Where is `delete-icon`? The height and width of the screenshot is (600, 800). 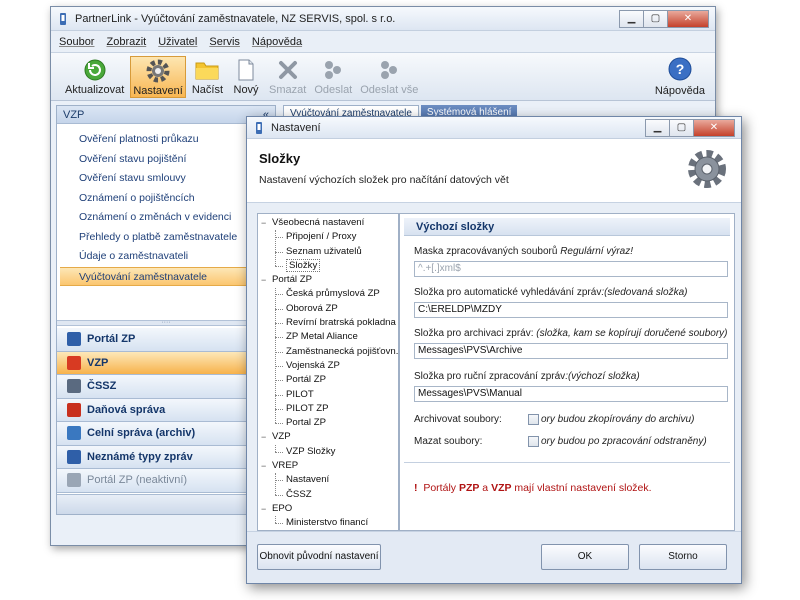 delete-icon is located at coordinates (287, 70).